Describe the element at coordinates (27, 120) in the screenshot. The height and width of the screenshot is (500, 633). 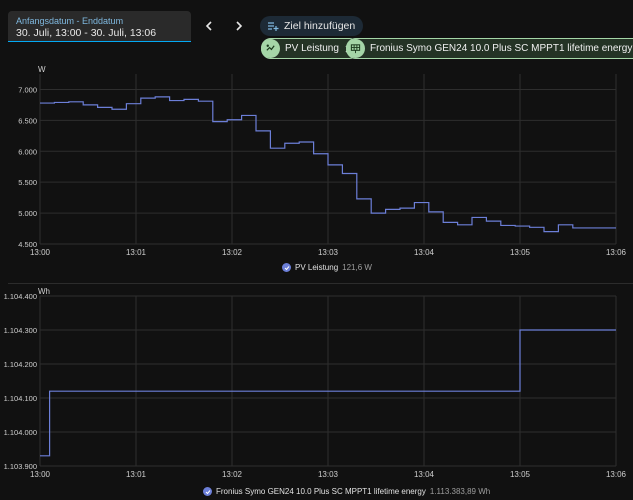
I see `y-tick-label: 6.500` at that location.